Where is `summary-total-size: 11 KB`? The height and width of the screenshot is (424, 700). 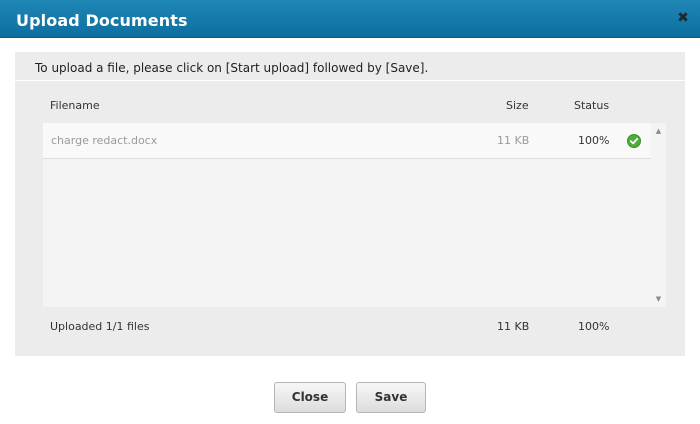 summary-total-size: 11 KB is located at coordinates (513, 326).